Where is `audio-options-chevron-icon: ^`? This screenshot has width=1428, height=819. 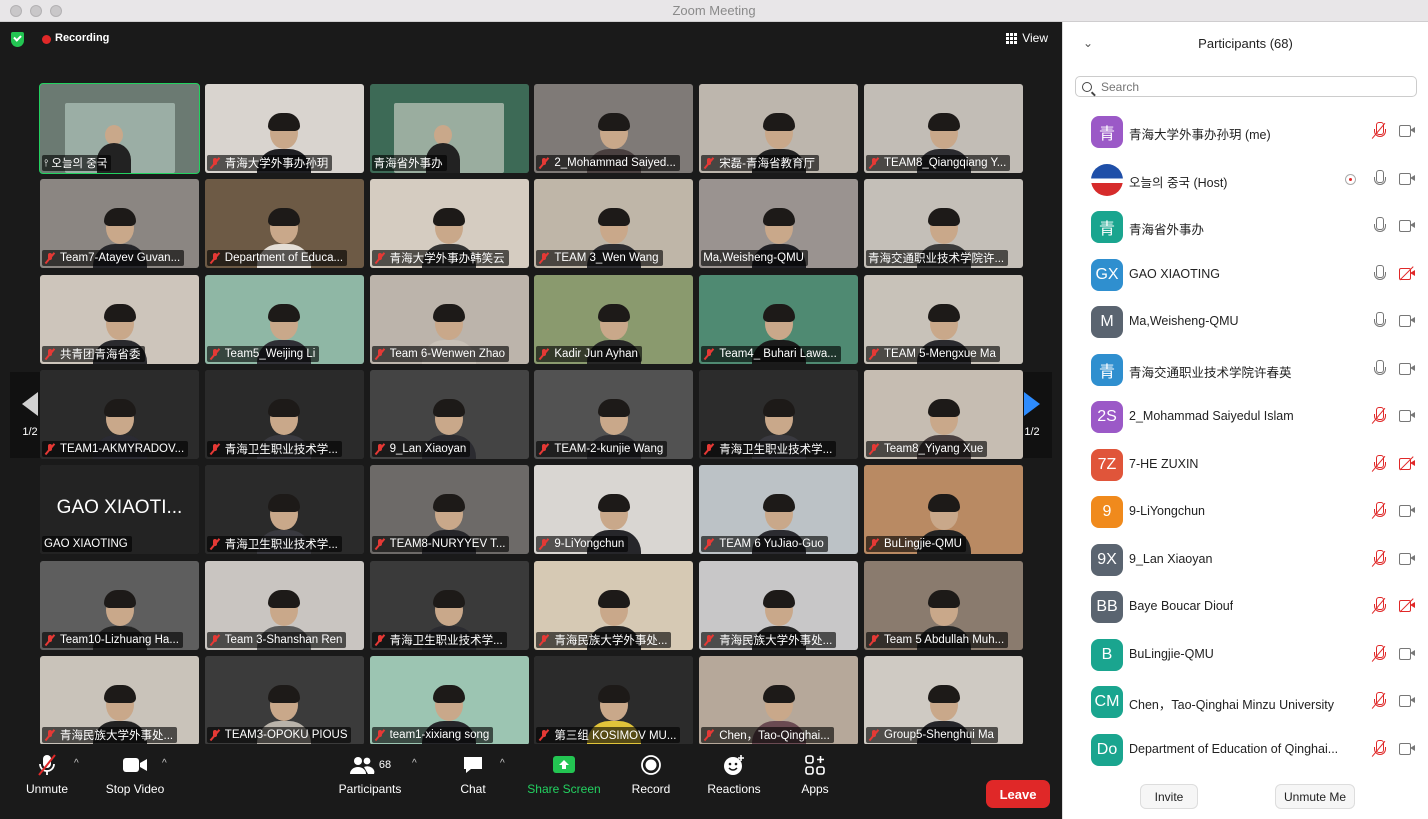 audio-options-chevron-icon: ^ is located at coordinates (76, 763).